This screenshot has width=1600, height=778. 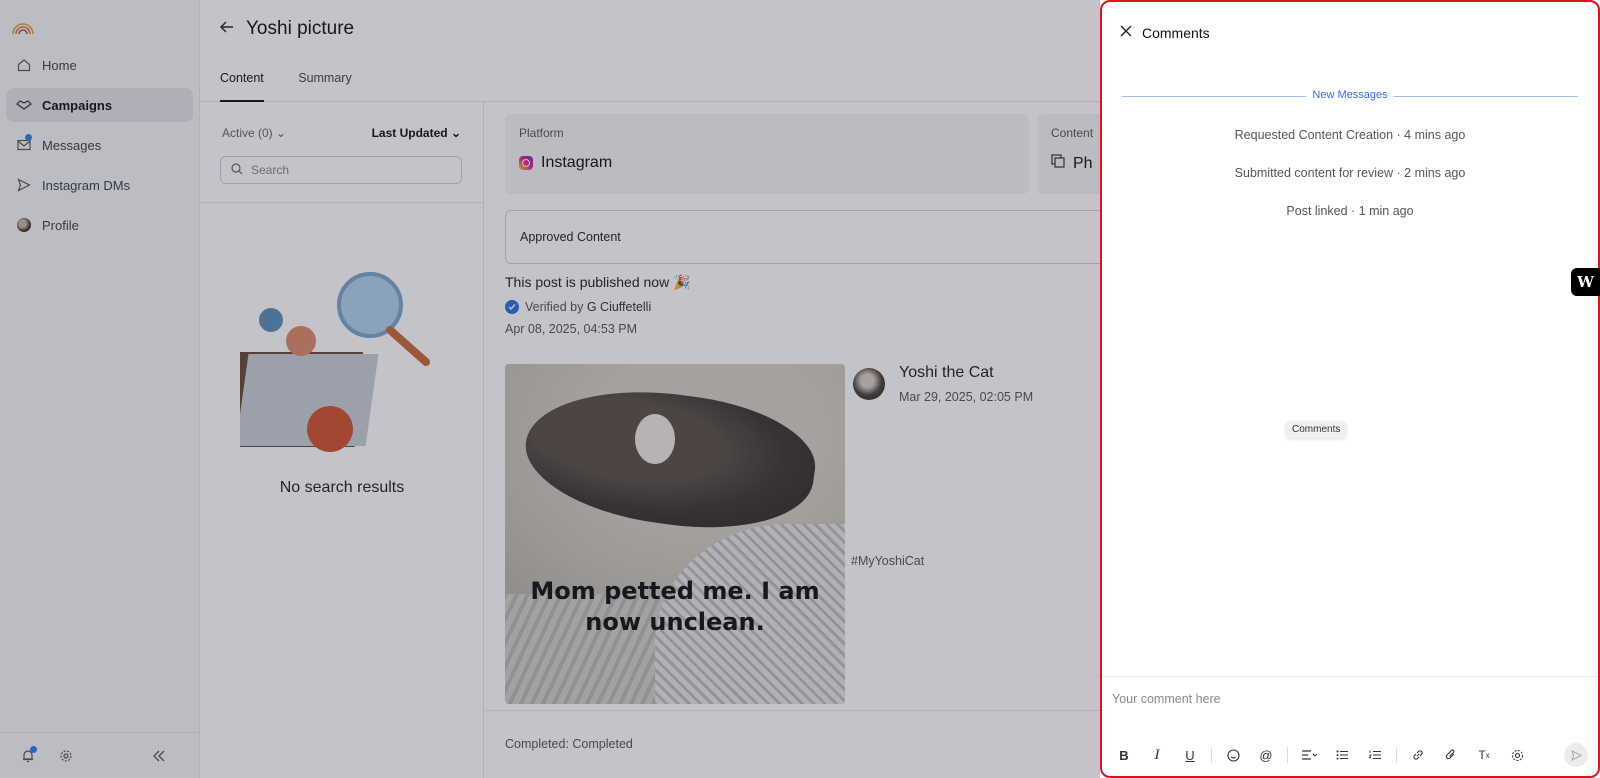 What do you see at coordinates (1266, 755) in the screenshot?
I see `mention-icon: @` at bounding box center [1266, 755].